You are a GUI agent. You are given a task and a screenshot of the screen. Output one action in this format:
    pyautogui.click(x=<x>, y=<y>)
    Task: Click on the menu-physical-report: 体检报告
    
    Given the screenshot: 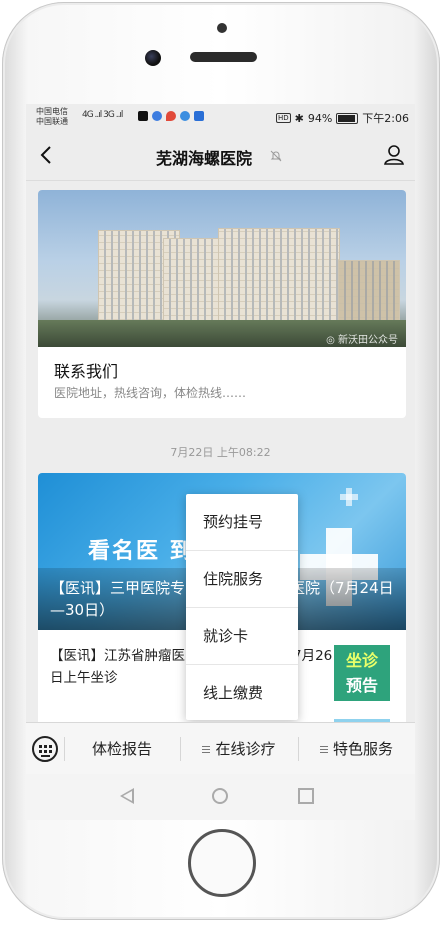 What is the action you would take?
    pyautogui.click(x=122, y=749)
    